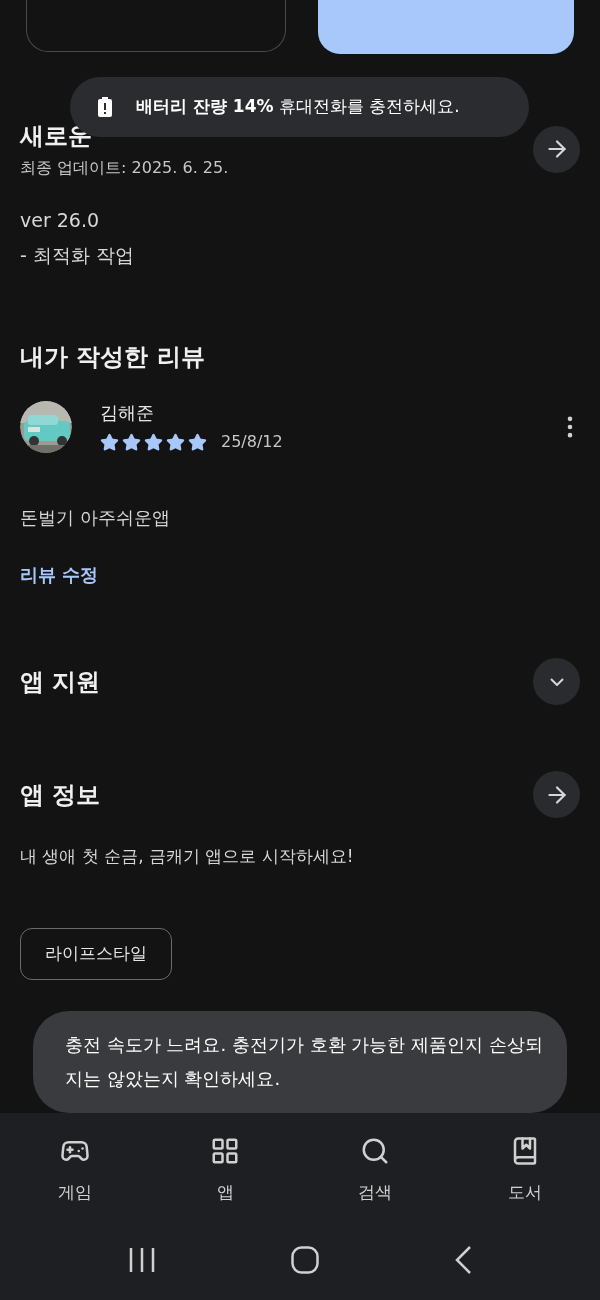  What do you see at coordinates (105, 107) in the screenshot?
I see `battery-icon` at bounding box center [105, 107].